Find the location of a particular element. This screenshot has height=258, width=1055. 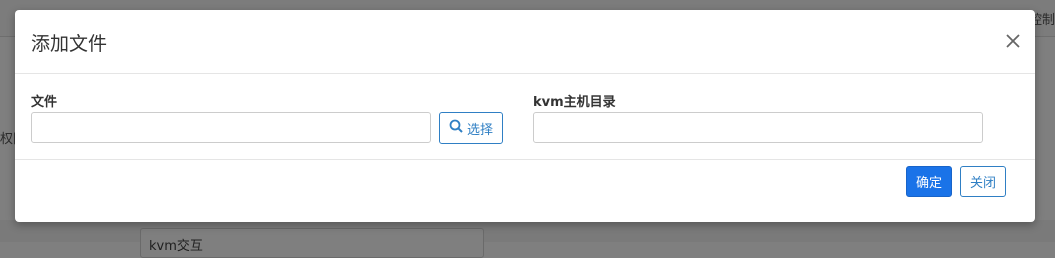

confirm-button: 确定 is located at coordinates (929, 181).